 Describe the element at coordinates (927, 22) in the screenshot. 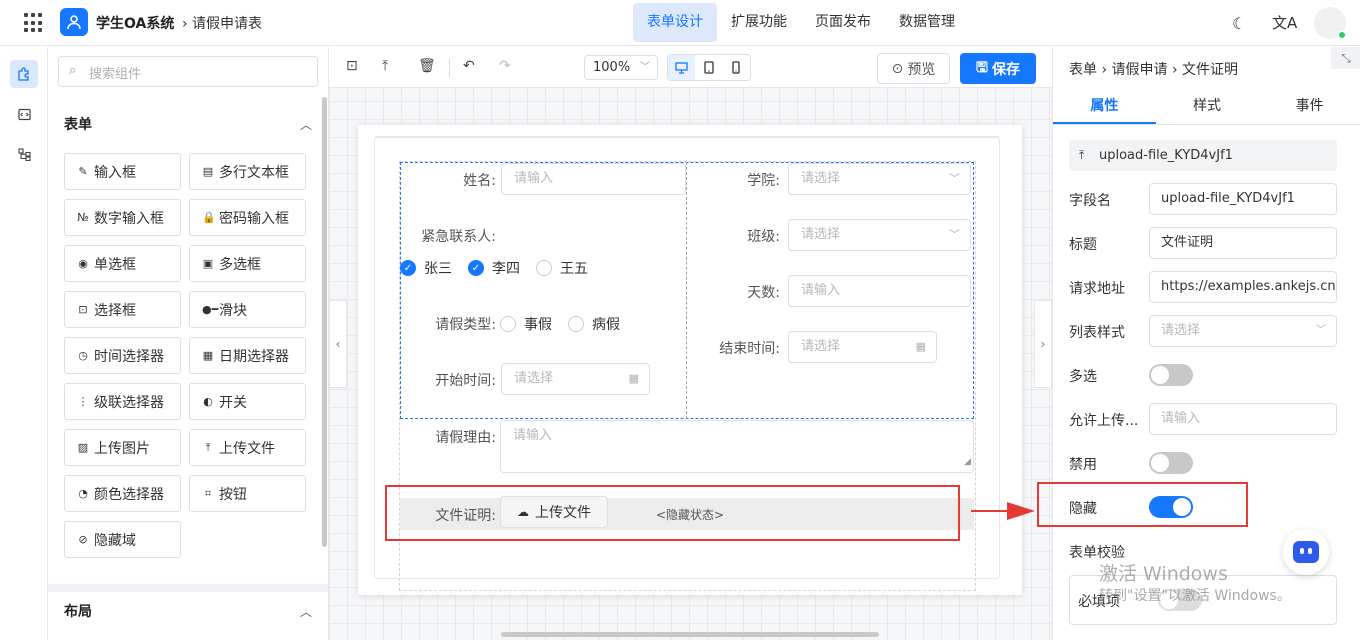

I see `nav-data-management: 数据管理` at that location.